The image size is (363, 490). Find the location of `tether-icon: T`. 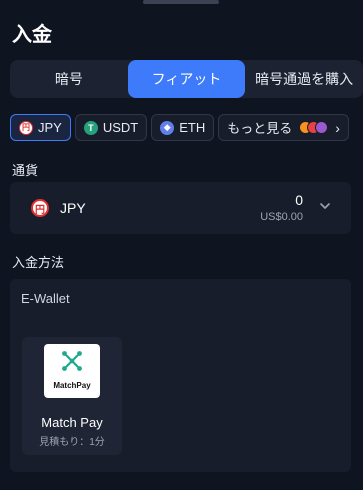

tether-icon: T is located at coordinates (90, 127).